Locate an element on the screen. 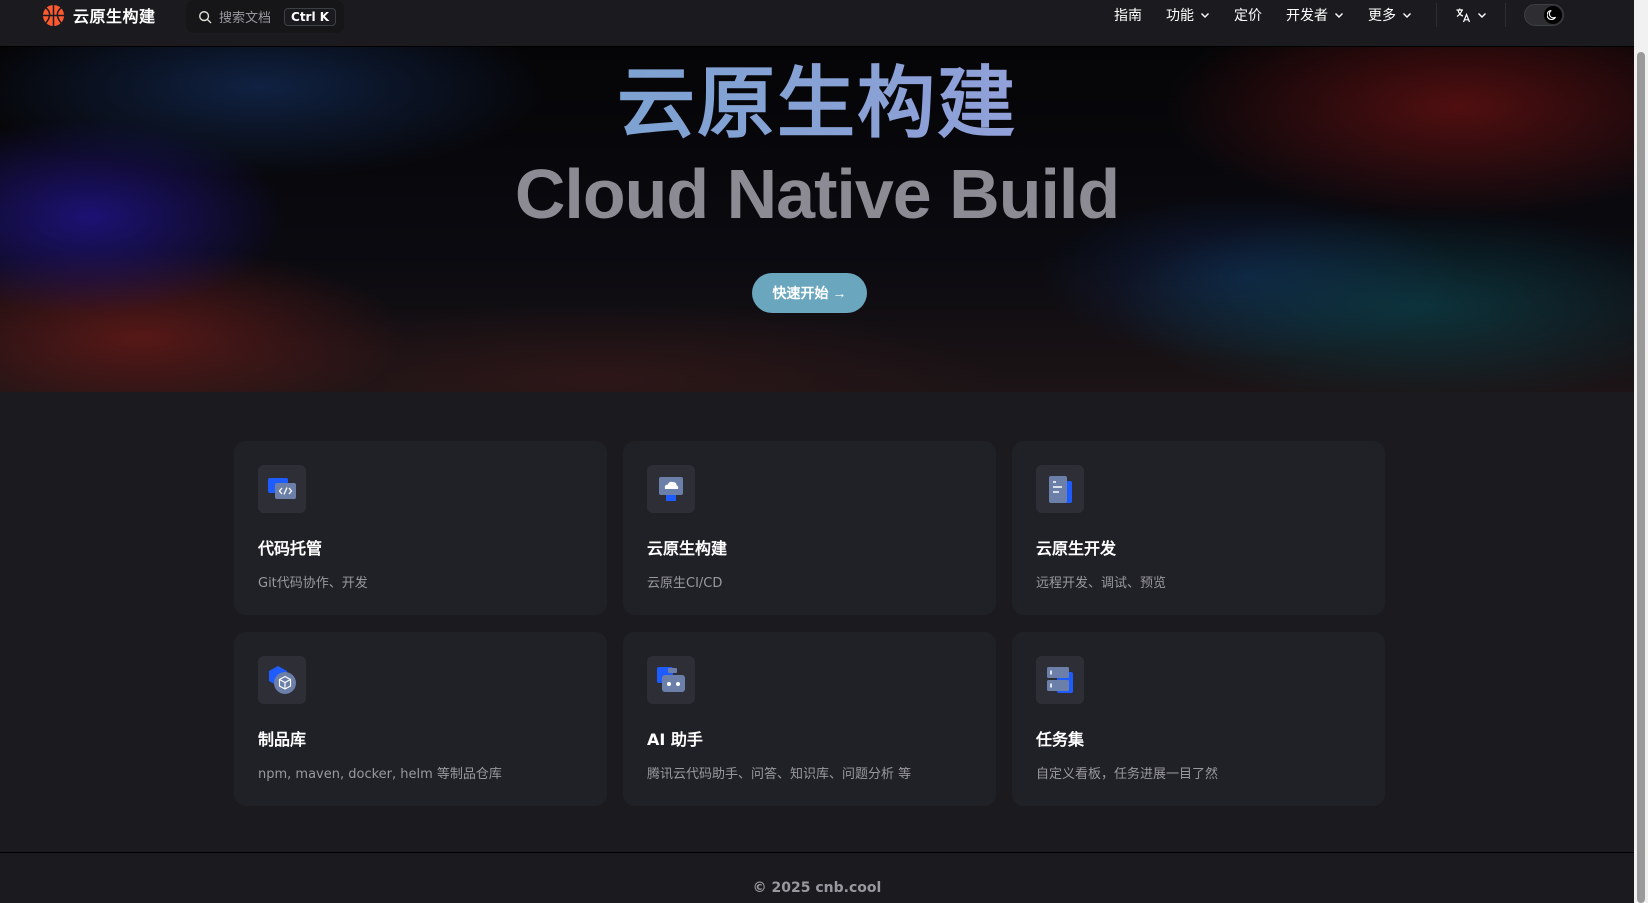 The image size is (1648, 903). brand-logo-icon is located at coordinates (53, 15).